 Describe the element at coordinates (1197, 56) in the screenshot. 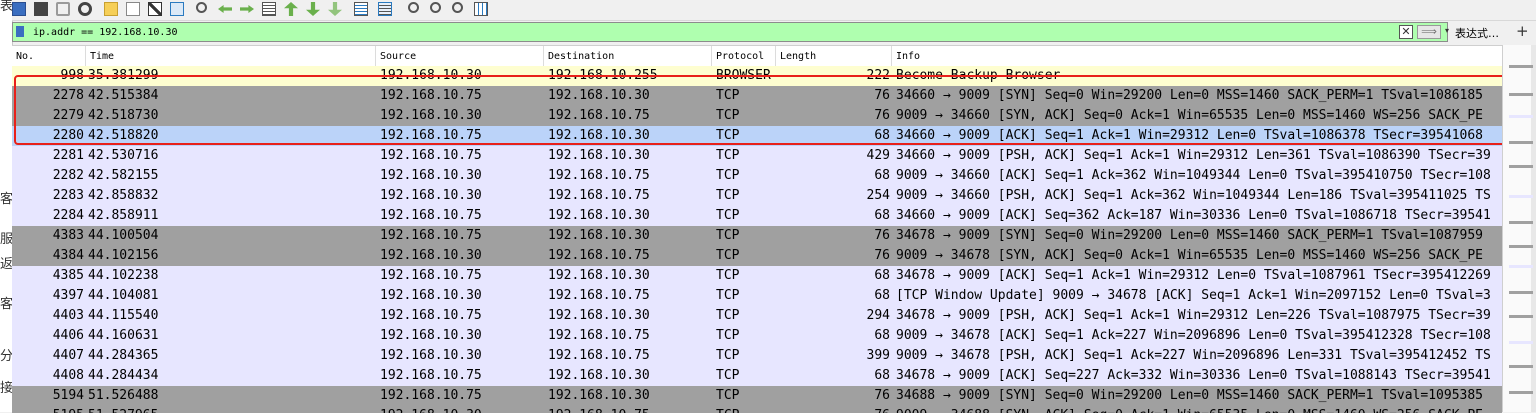

I see `column-header-info: Info` at that location.